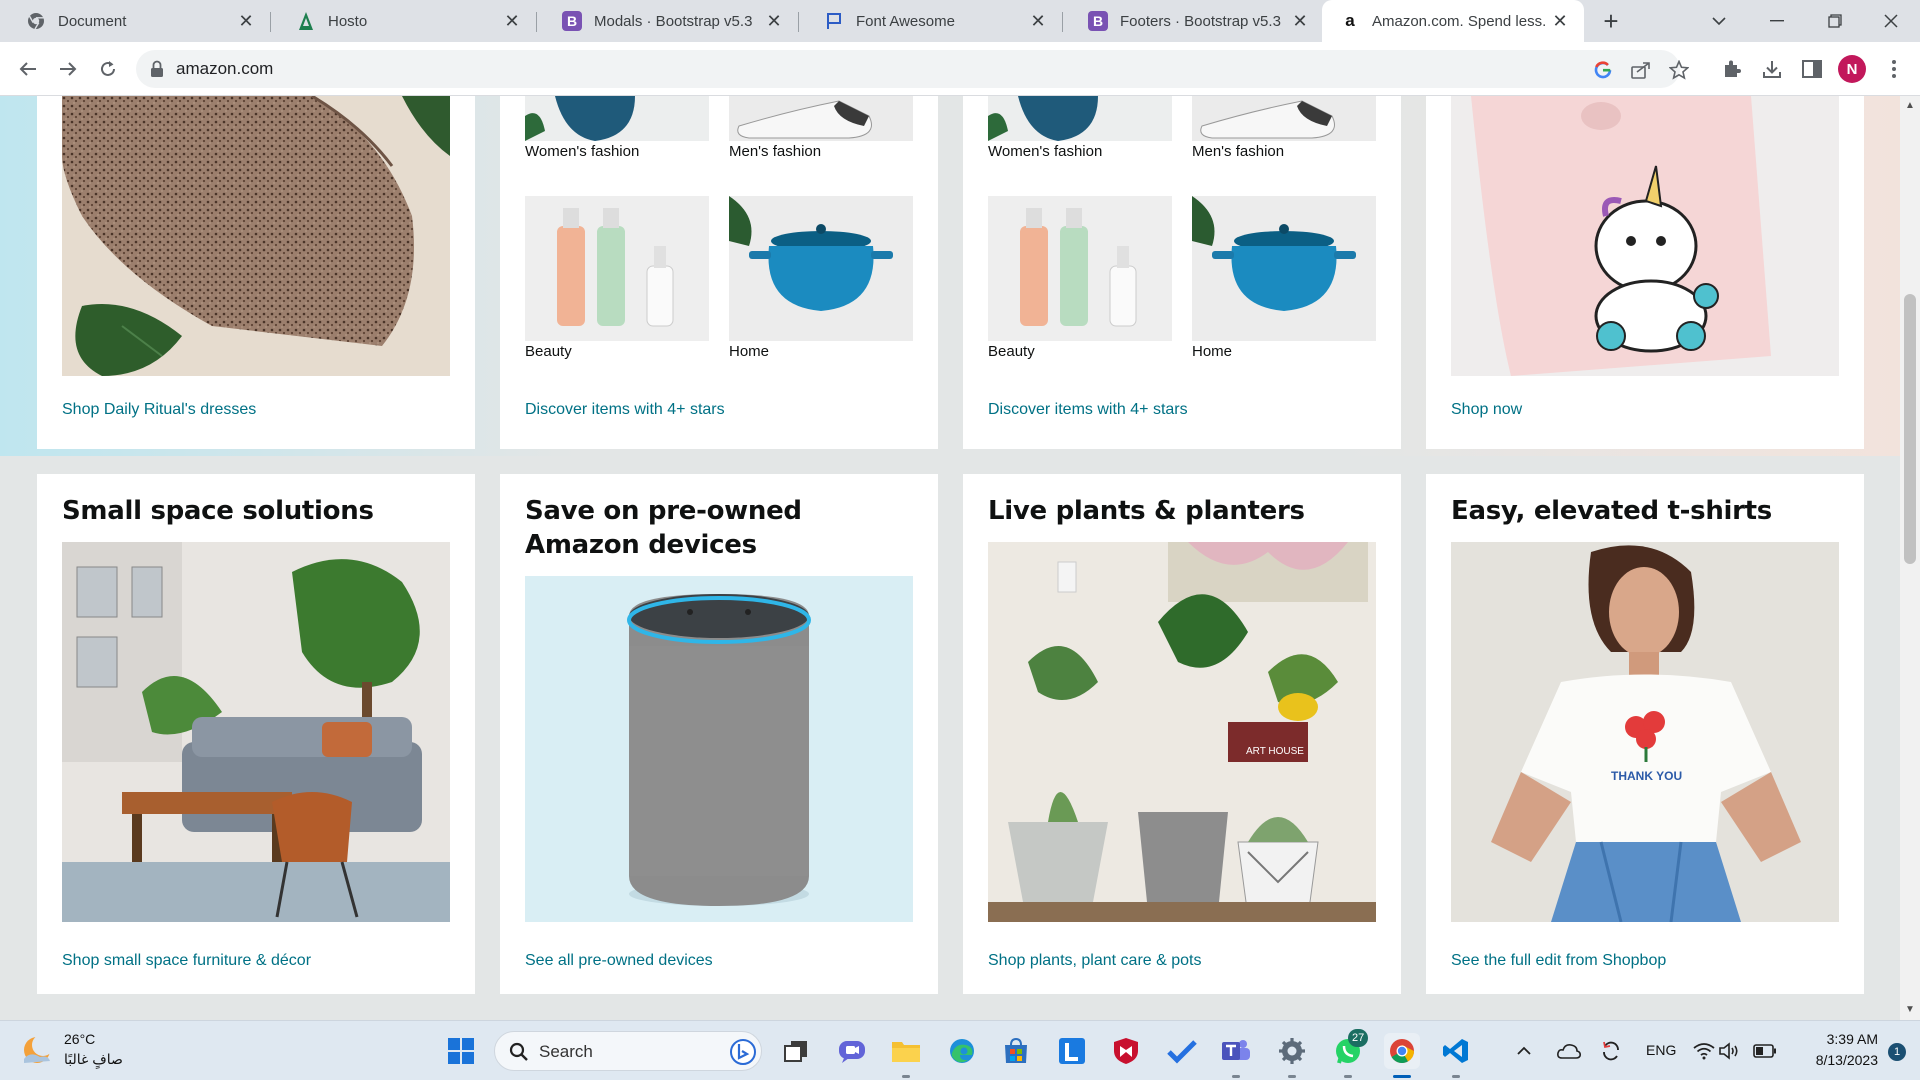 This screenshot has height=1080, width=1920. What do you see at coordinates (930, 21) in the screenshot?
I see `tab-font-awesome: Font Awesome ✕` at bounding box center [930, 21].